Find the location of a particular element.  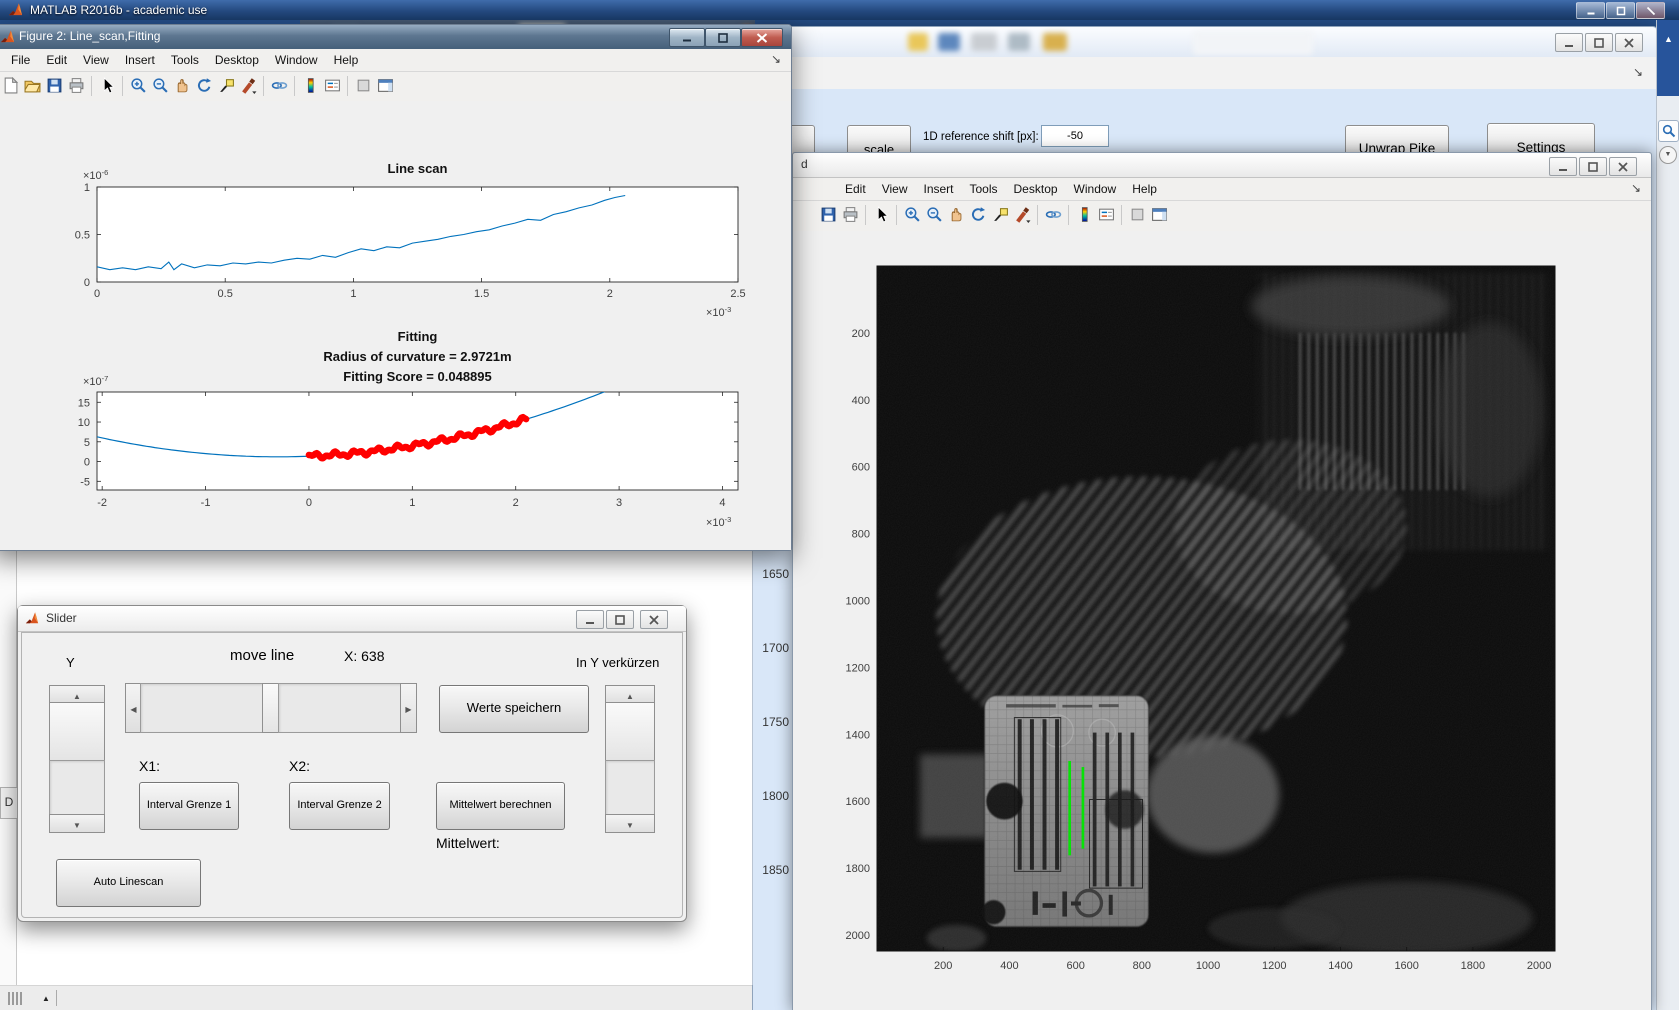

shorten-slider-thumb is located at coordinates (630, 732).